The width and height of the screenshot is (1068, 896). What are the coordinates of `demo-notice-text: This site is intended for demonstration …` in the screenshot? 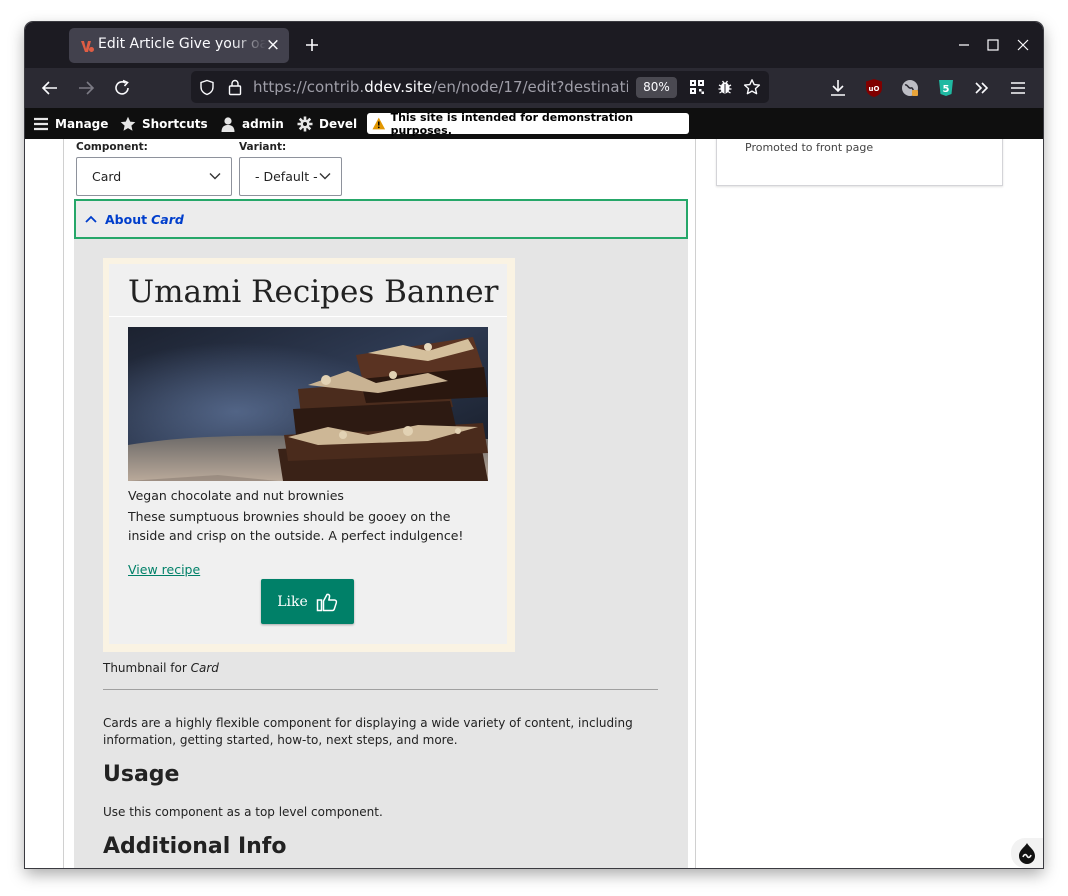 It's located at (512, 123).